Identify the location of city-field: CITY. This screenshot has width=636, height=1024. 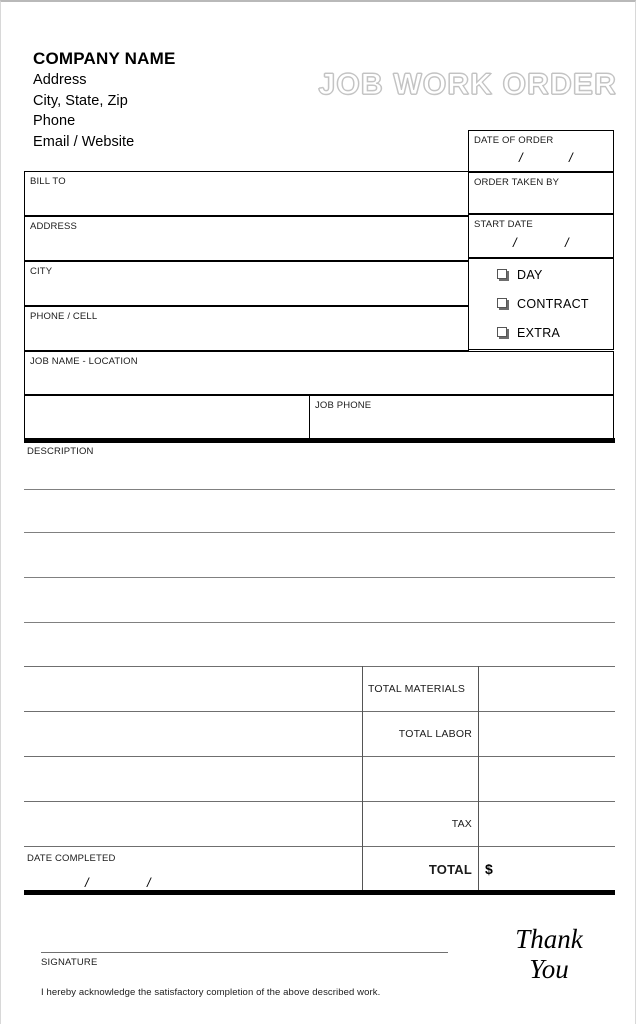
(246, 283).